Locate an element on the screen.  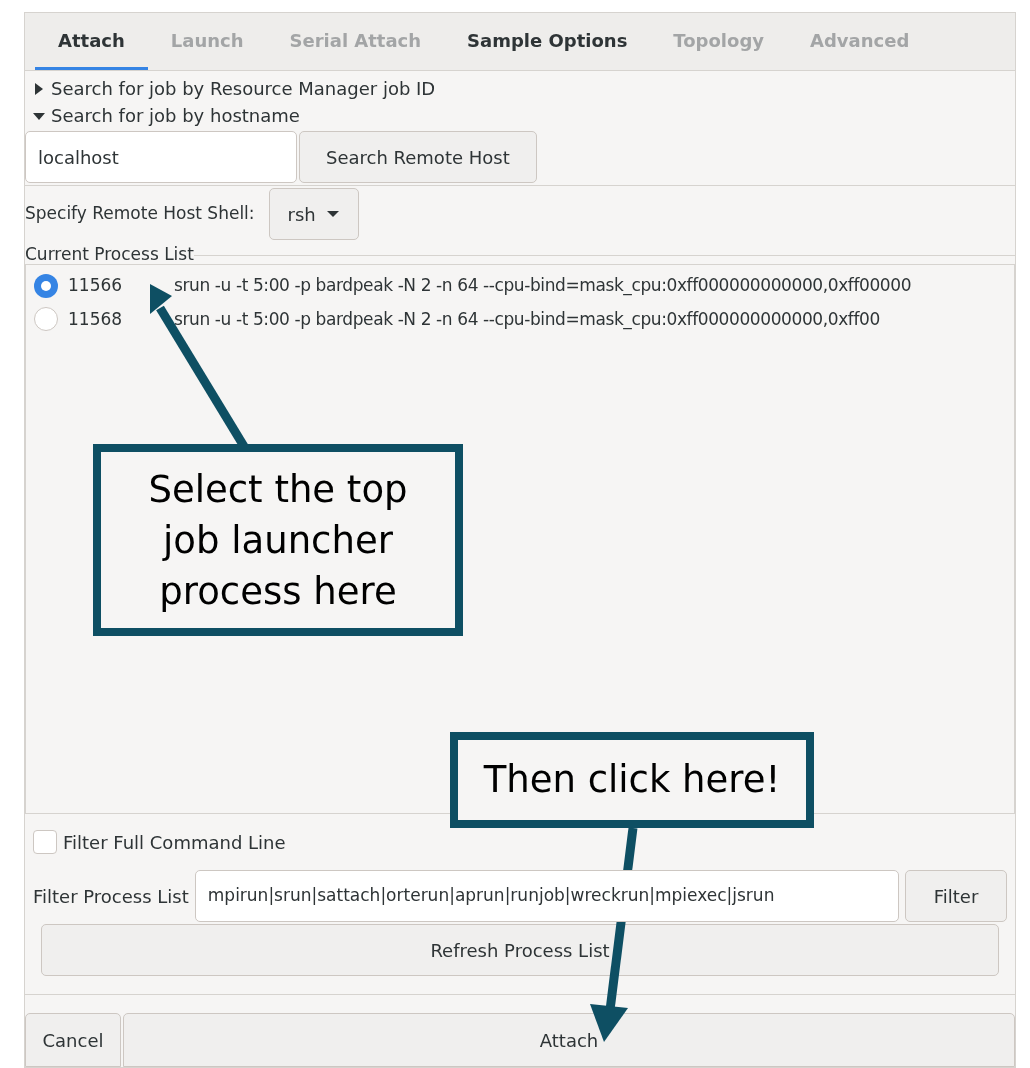
shell-dropdown: rsh is located at coordinates (313, 214).